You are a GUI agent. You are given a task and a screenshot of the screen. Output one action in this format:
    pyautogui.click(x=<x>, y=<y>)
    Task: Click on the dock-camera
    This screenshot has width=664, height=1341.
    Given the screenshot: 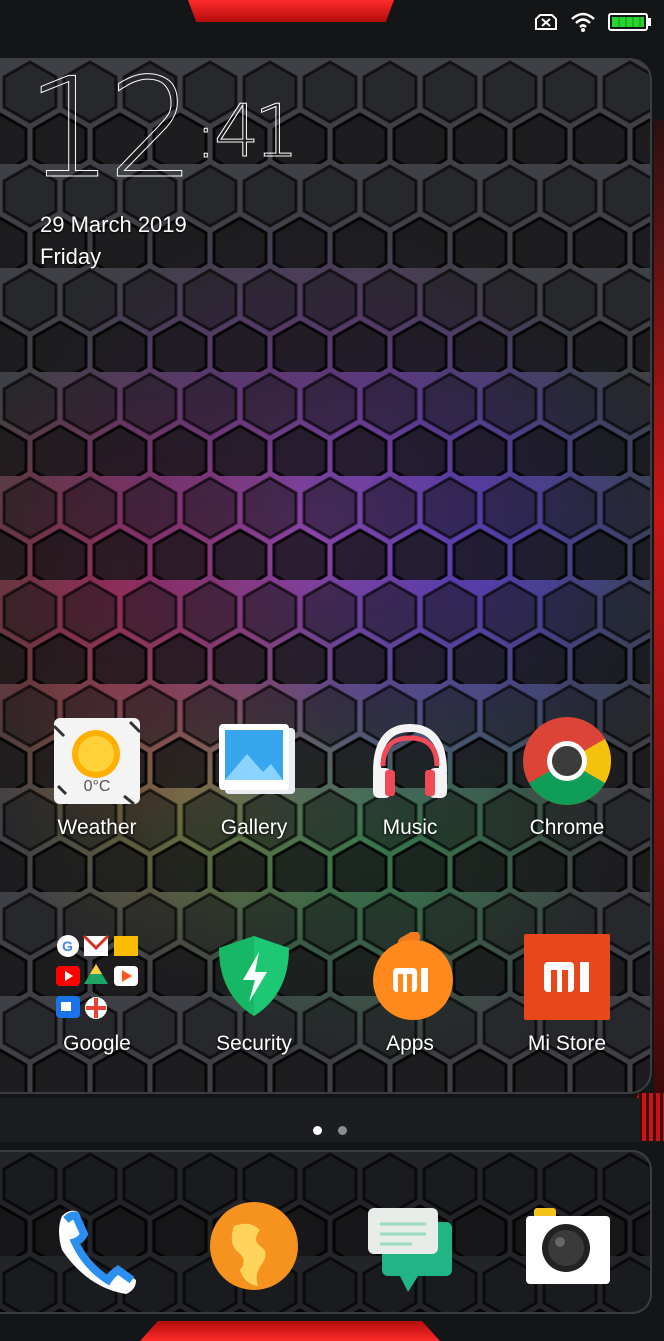 What is the action you would take?
    pyautogui.click(x=570, y=1250)
    